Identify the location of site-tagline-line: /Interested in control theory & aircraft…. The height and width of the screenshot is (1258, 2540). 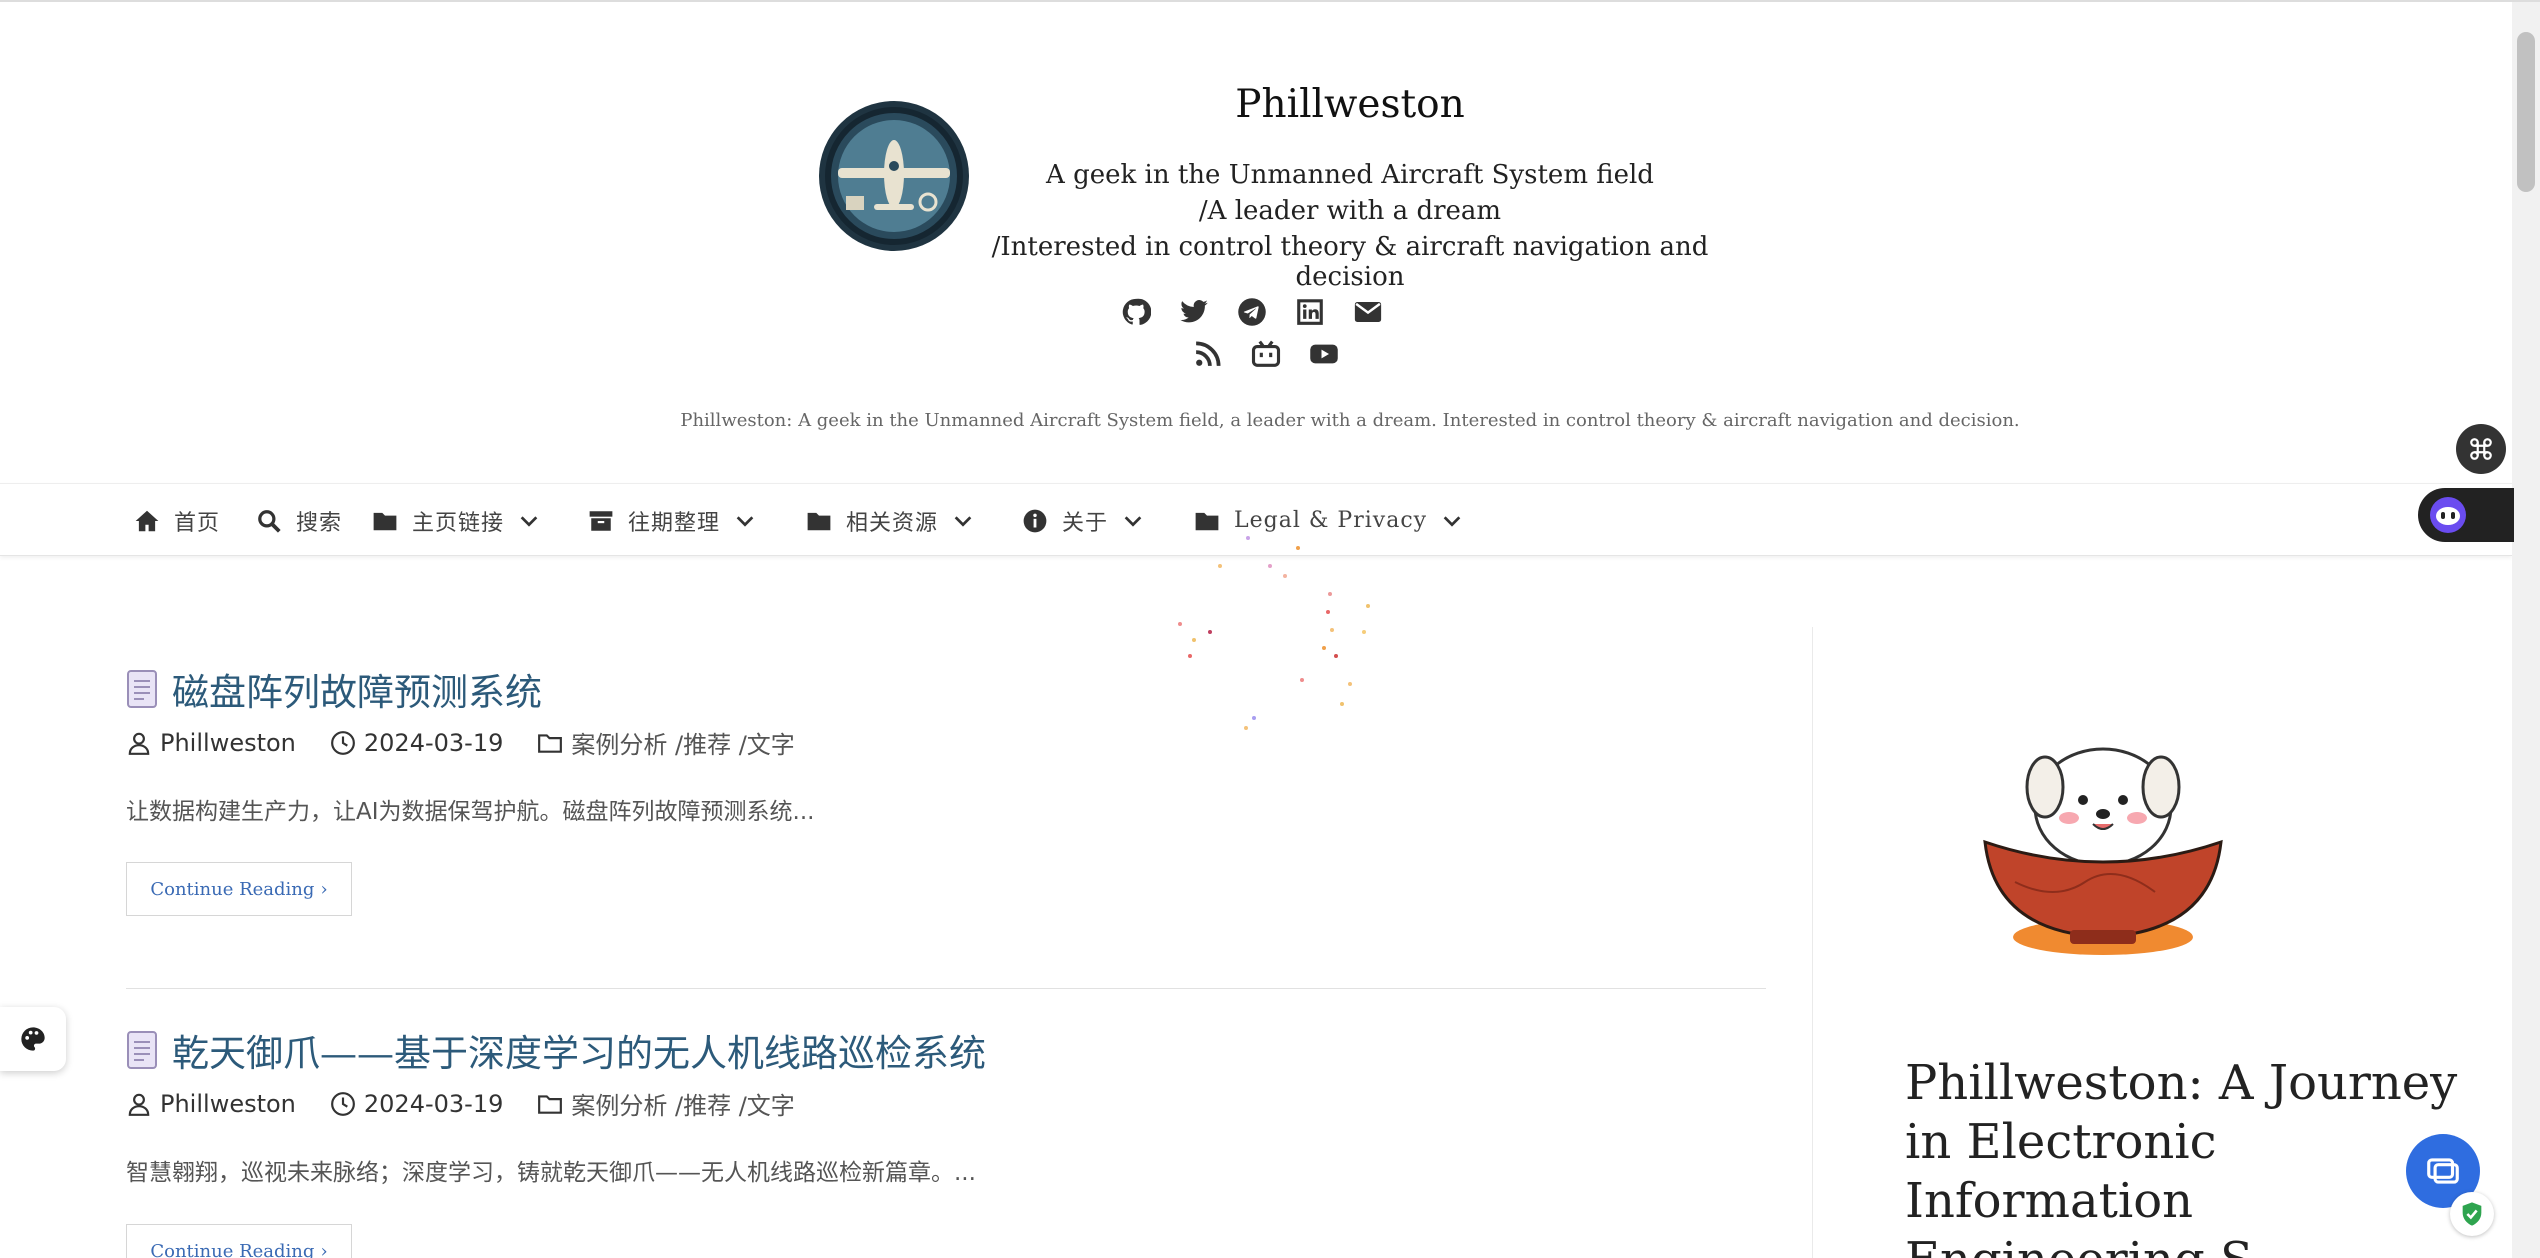
(1350, 262).